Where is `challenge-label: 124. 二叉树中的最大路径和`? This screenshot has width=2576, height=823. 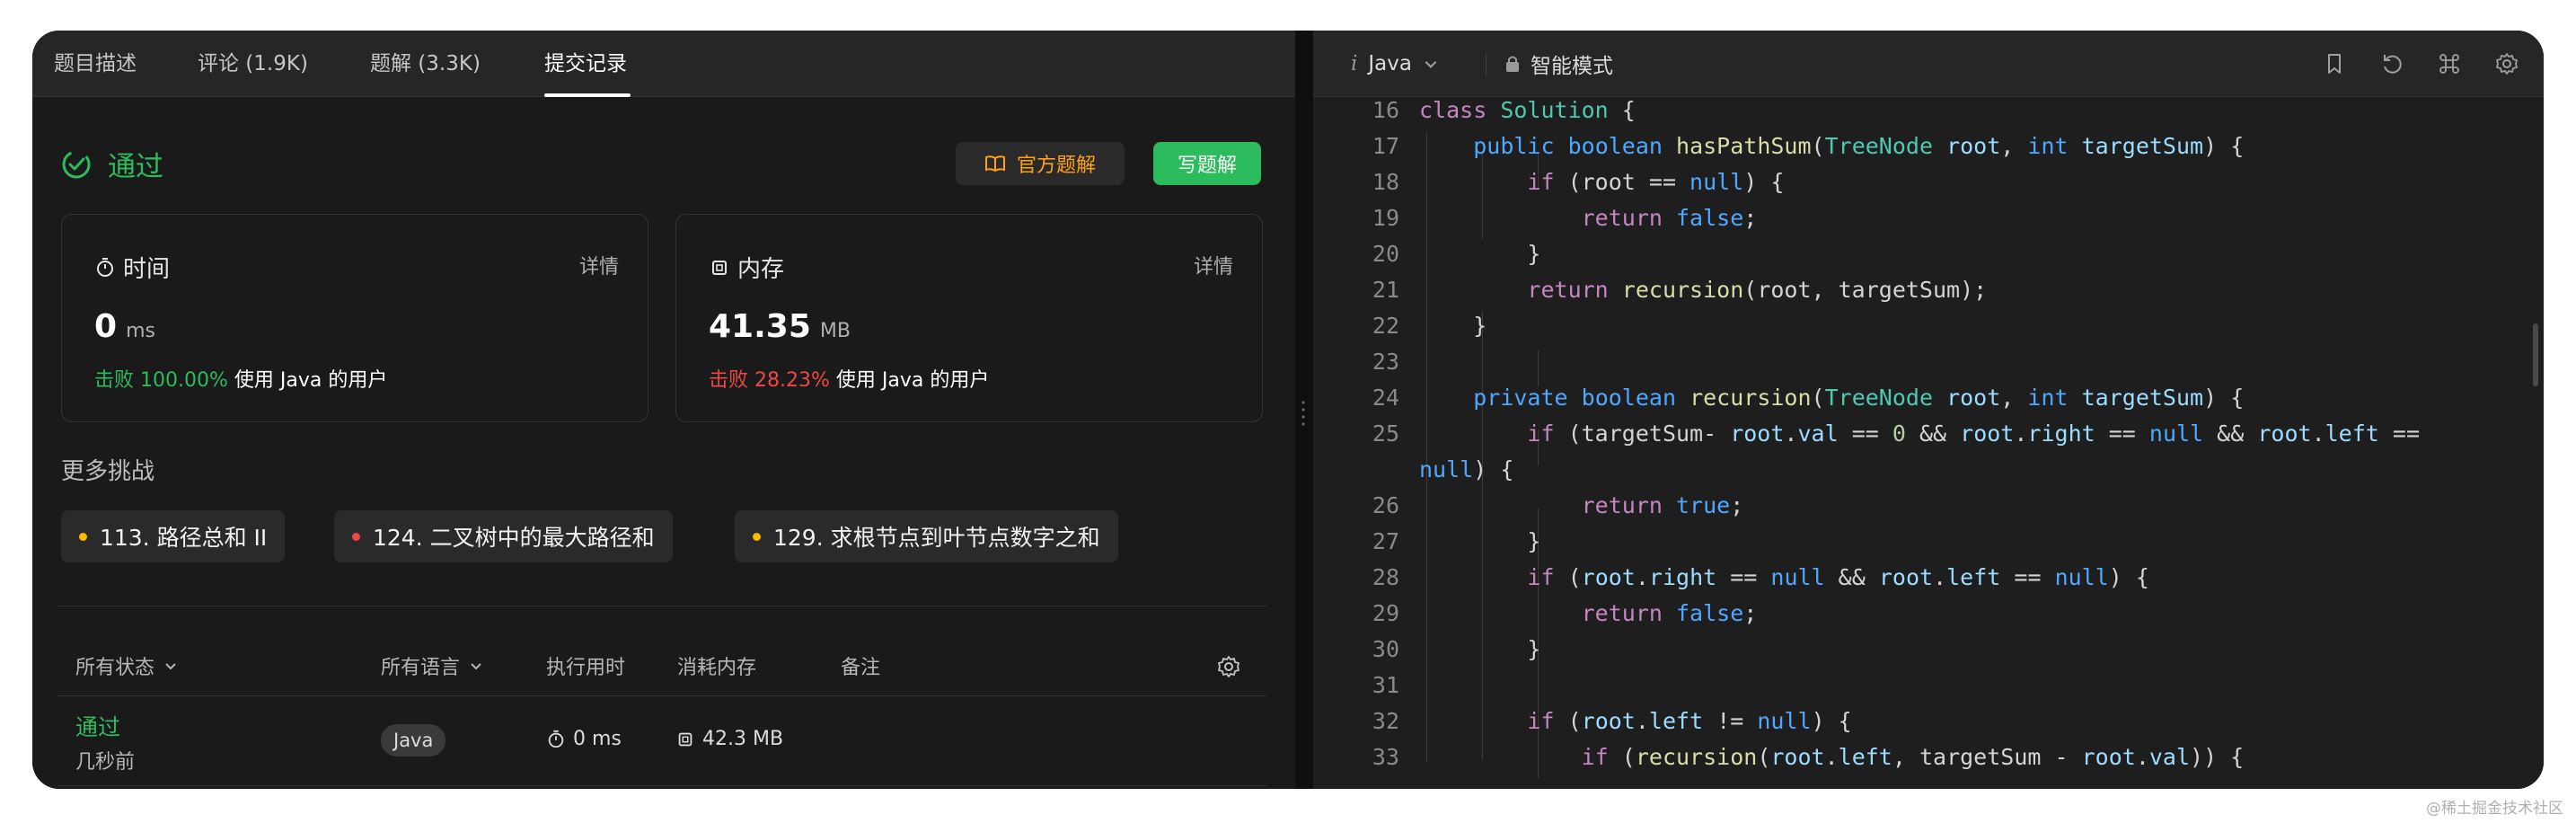 challenge-label: 124. 二叉树中的最大路径和 is located at coordinates (514, 538).